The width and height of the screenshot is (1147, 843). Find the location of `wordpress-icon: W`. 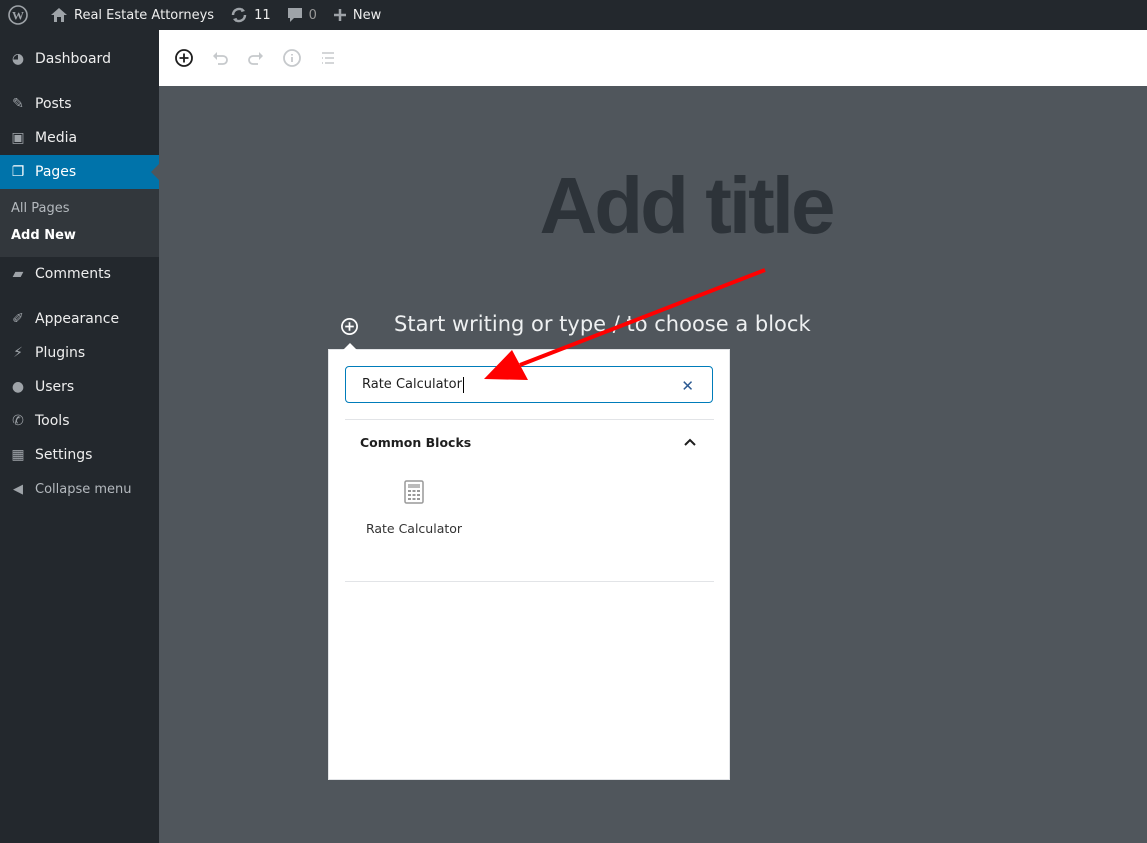

wordpress-icon: W is located at coordinates (18, 15).